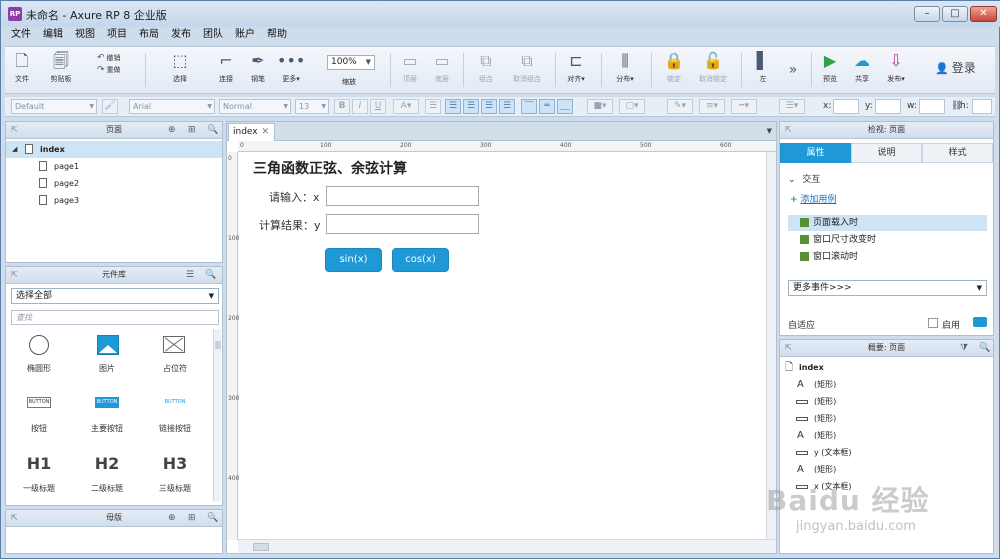 The height and width of the screenshot is (559, 1000). Describe the element at coordinates (471, 106) in the screenshot. I see `align-center-text-button: ☰` at that location.